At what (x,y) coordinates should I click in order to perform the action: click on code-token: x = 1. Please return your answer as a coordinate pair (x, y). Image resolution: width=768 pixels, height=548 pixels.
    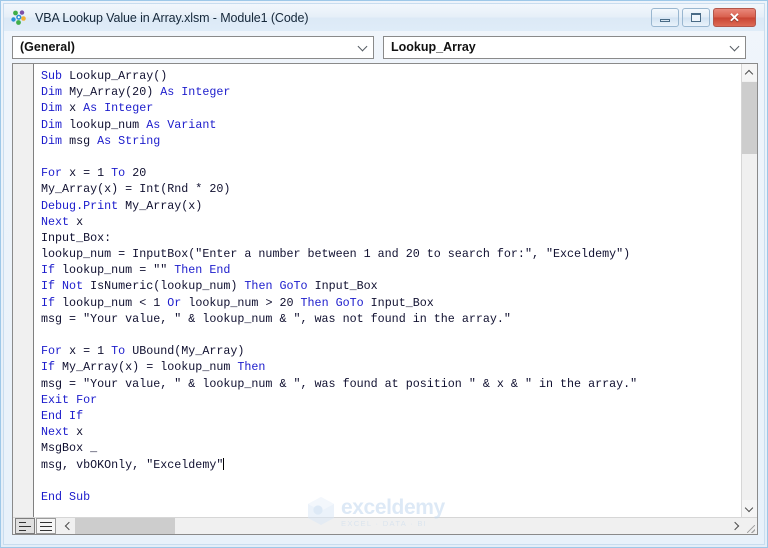
    Looking at the image, I should click on (90, 351).